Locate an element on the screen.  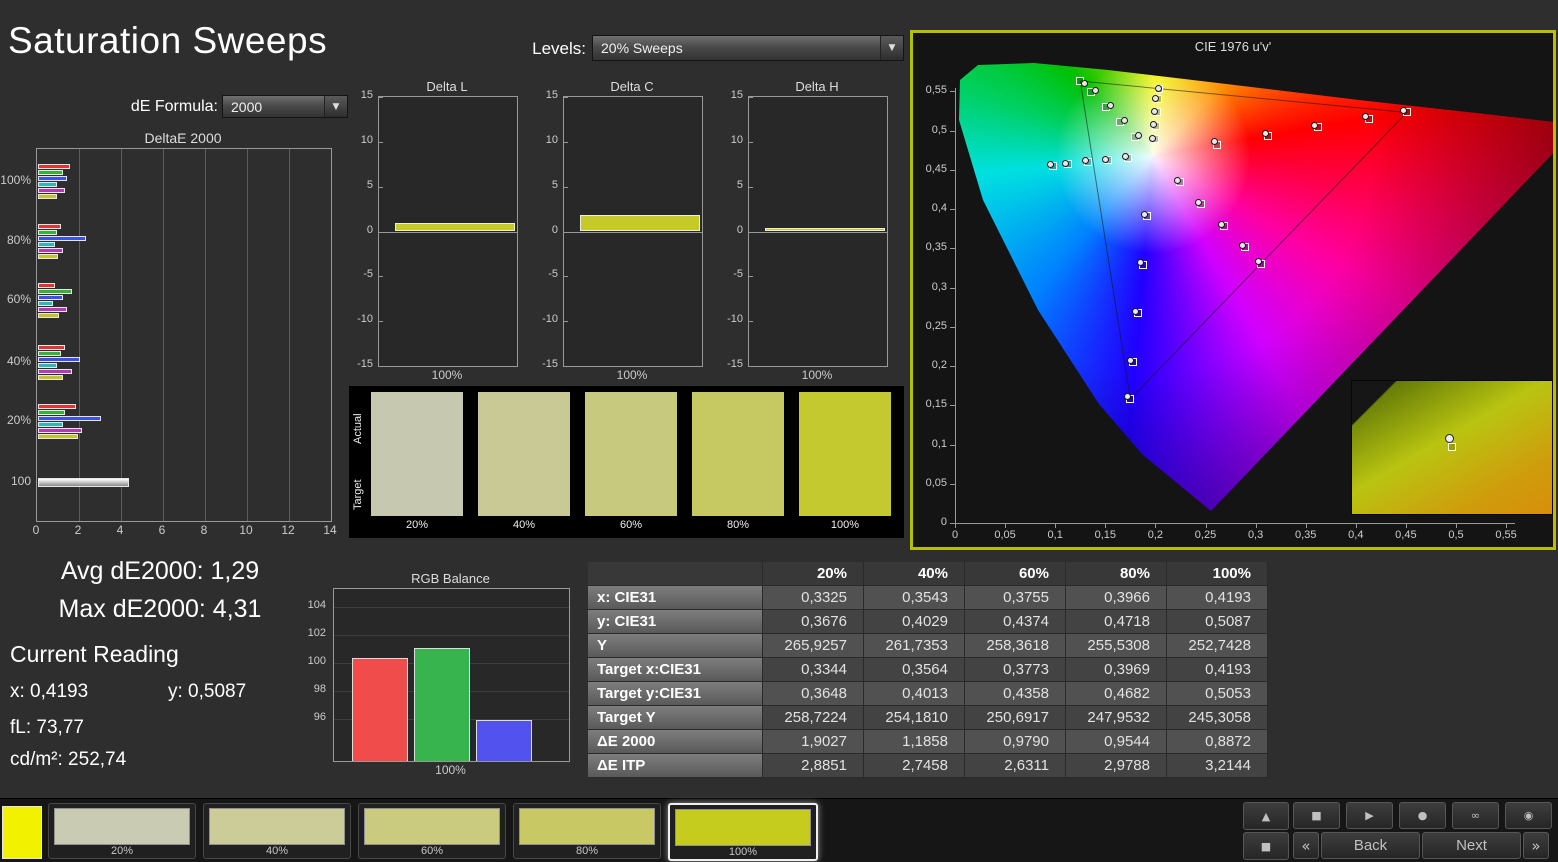
control-record-button: ● is located at coordinates (1422, 815).